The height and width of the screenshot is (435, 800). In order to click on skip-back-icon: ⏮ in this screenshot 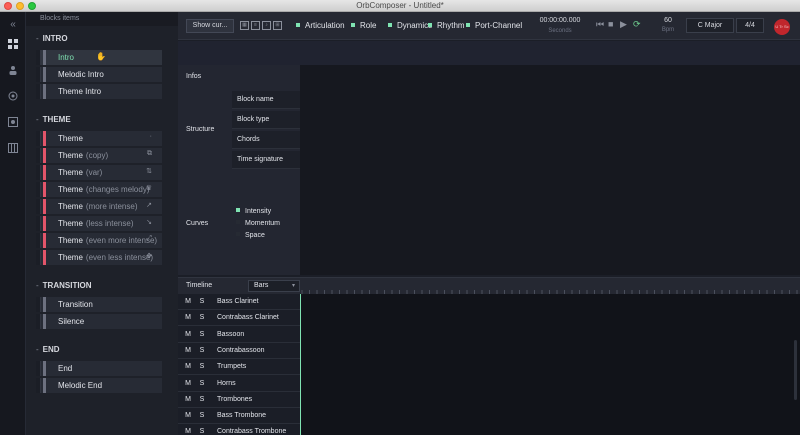, I will do `click(600, 24)`.